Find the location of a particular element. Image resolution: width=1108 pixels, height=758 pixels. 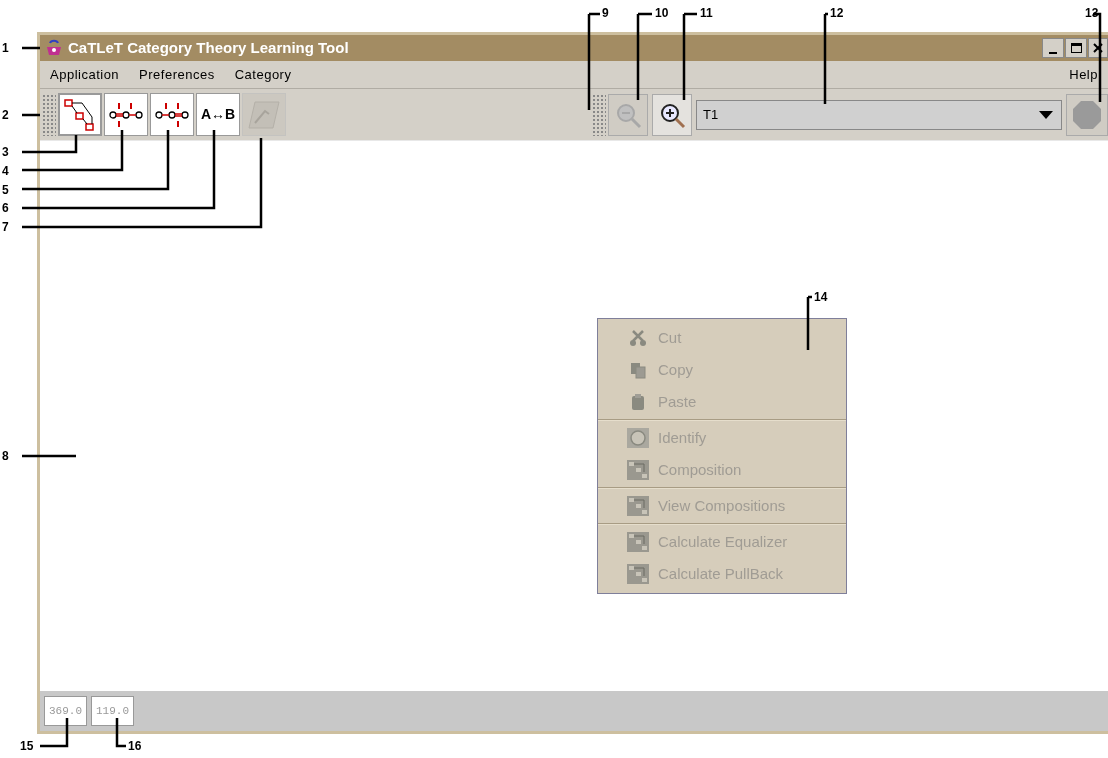

close-icon is located at coordinates (1098, 48).